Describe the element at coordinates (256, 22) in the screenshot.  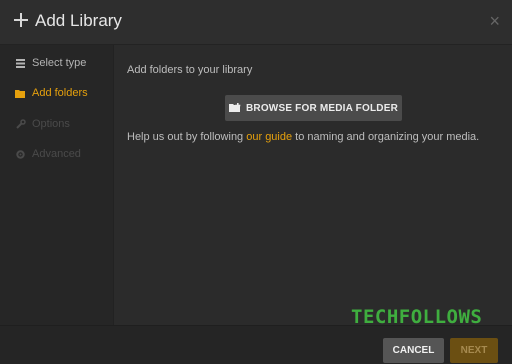
I see `dialog-header: Add Library ×` at that location.